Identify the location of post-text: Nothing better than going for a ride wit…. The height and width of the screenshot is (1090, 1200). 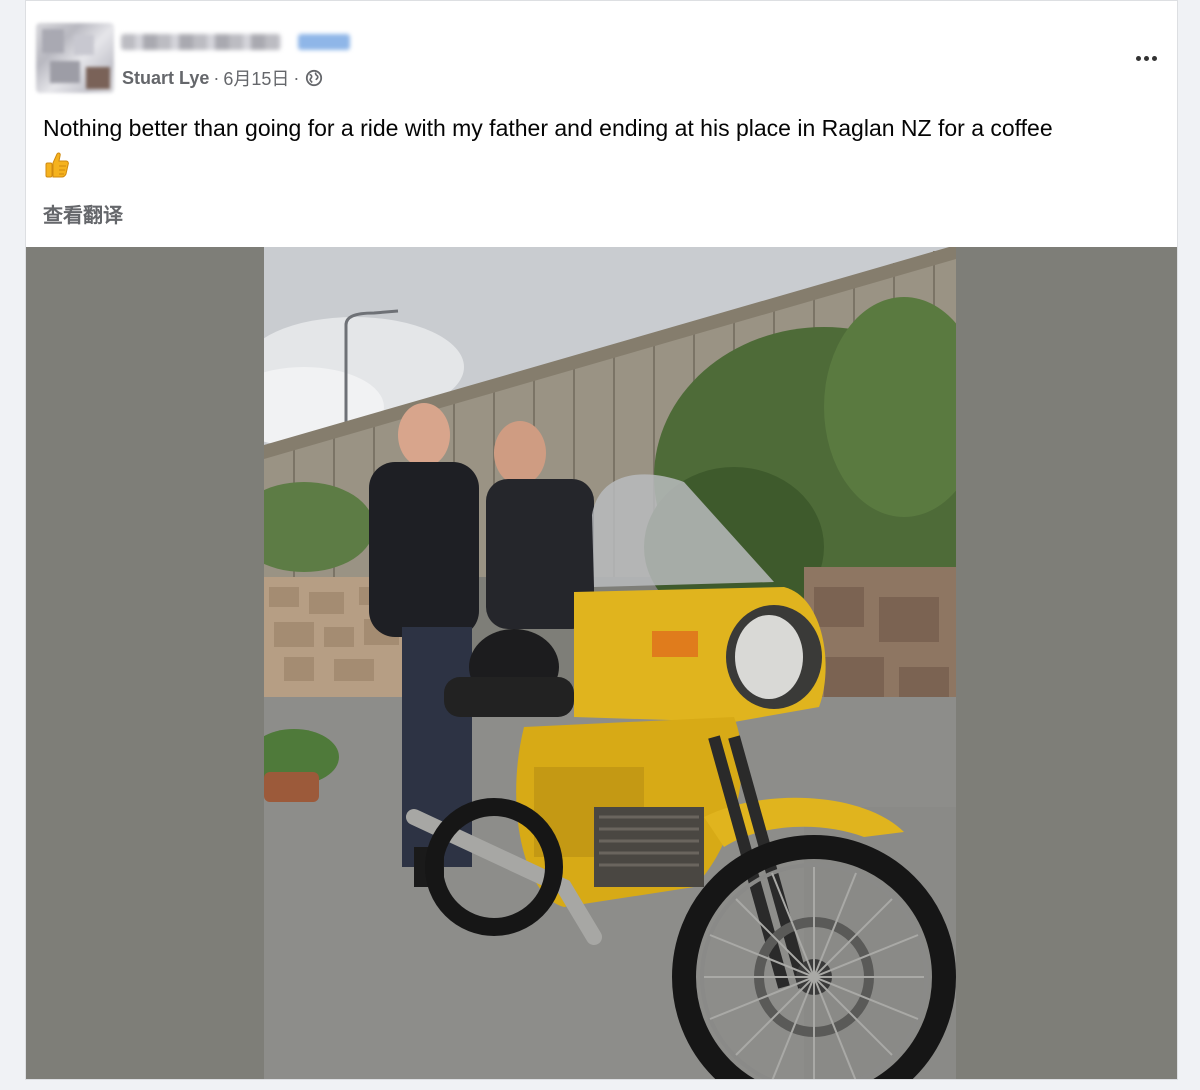
(548, 128).